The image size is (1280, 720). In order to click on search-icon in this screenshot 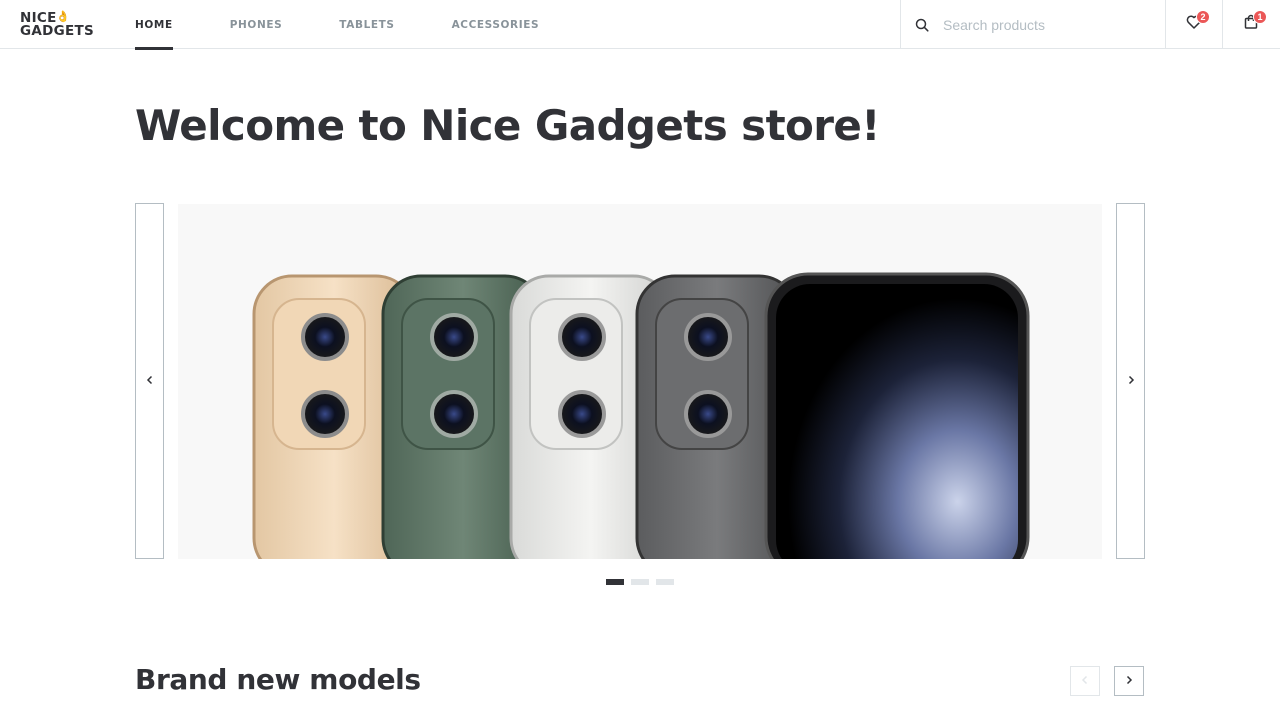, I will do `click(922, 25)`.